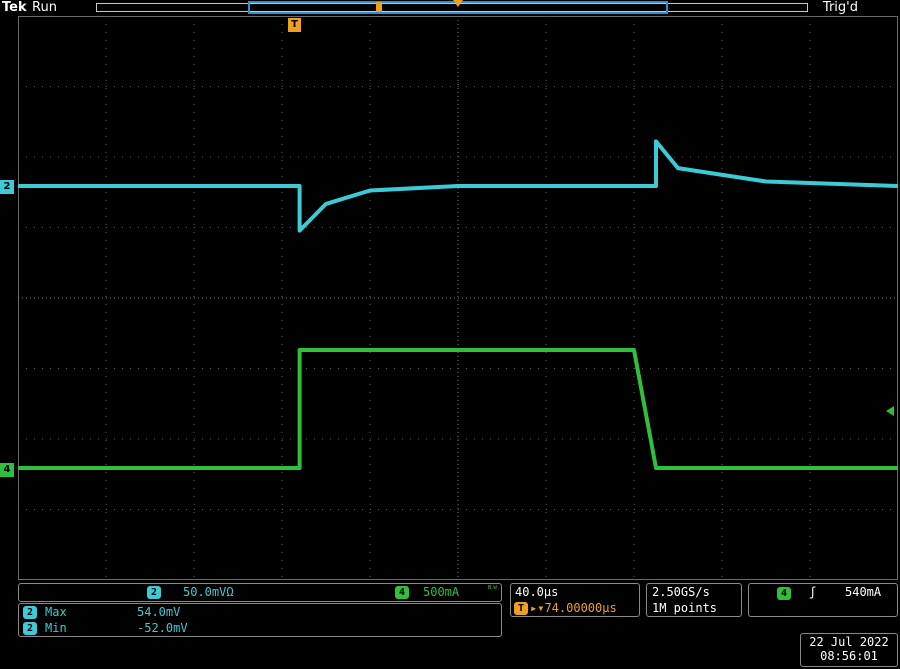  What do you see at coordinates (260, 592) in the screenshot?
I see `vertical-scale-readout: 2 50.0mVΩ 4 500mA ᴮᵂ` at bounding box center [260, 592].